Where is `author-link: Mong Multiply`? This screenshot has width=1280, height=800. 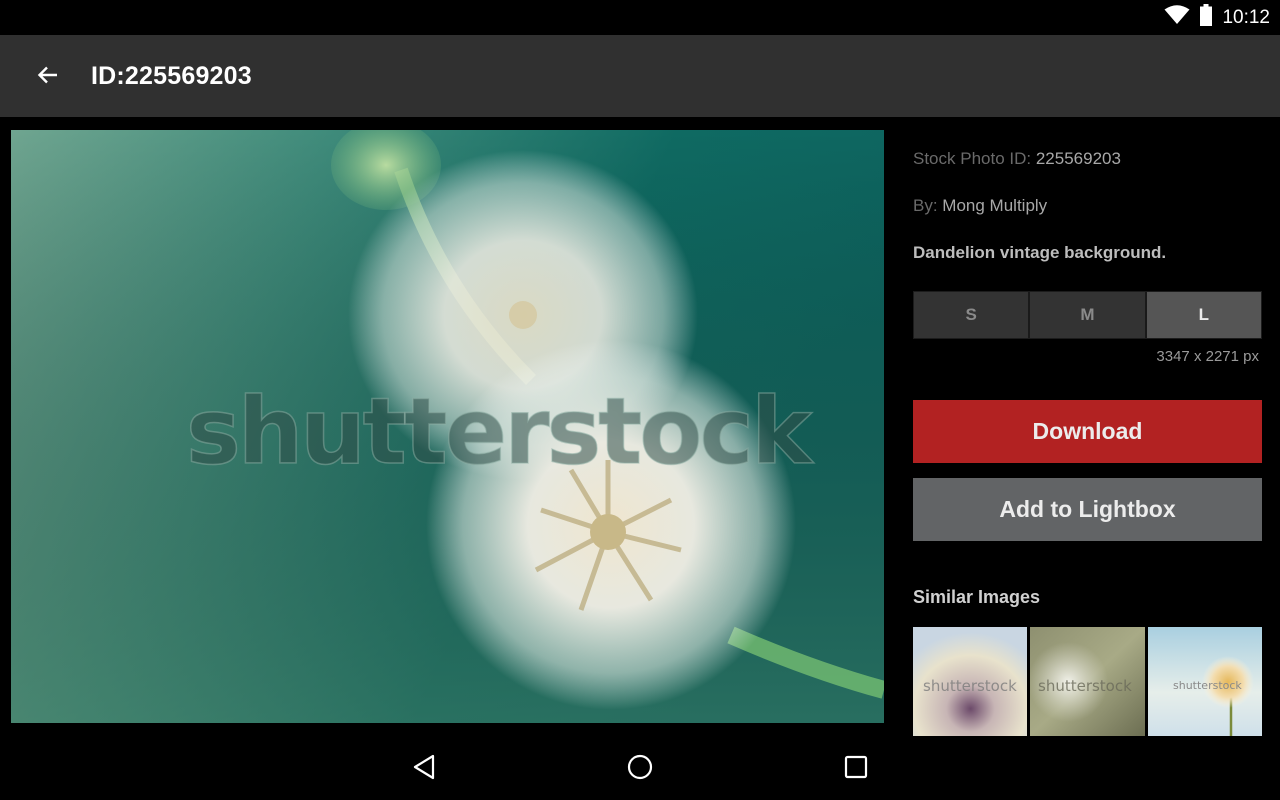
author-link: Mong Multiply is located at coordinates (994, 205).